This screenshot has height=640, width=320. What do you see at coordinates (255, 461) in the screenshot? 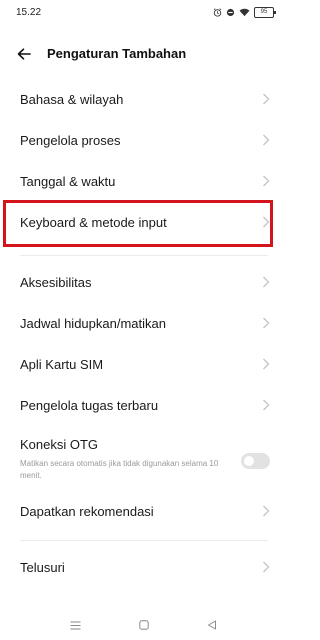
I see `otg-toggle` at bounding box center [255, 461].